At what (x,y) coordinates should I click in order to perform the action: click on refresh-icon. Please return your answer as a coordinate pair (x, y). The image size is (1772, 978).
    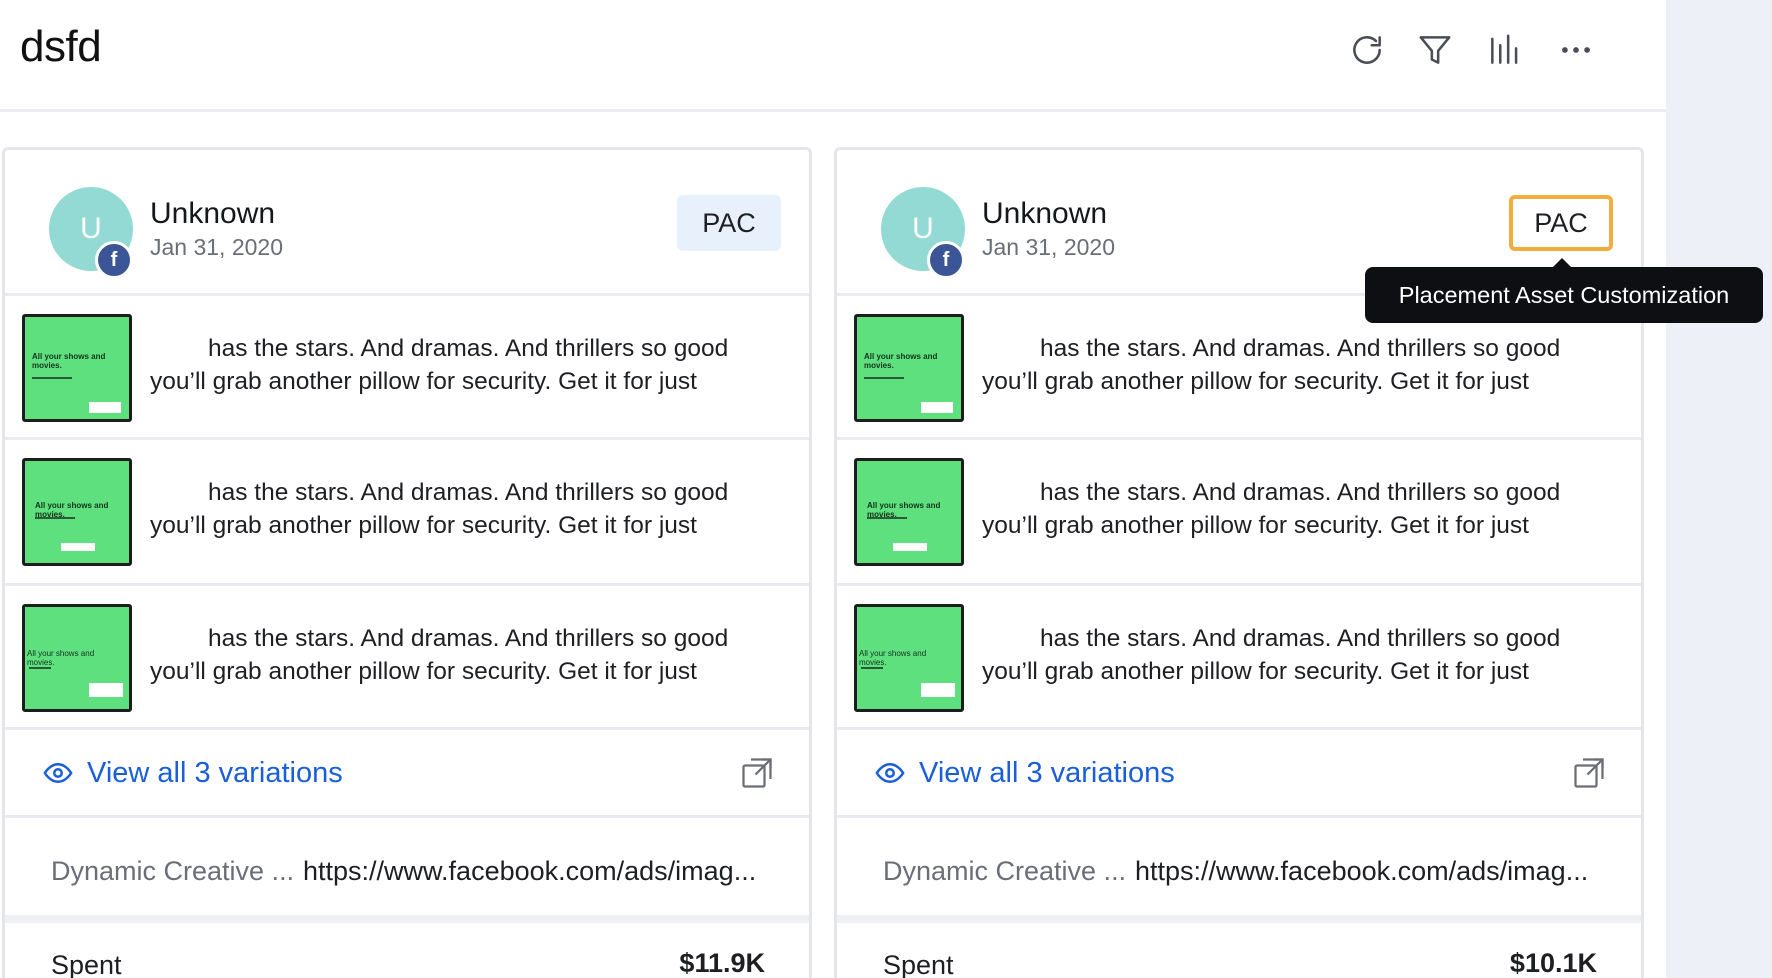
    Looking at the image, I should click on (1367, 50).